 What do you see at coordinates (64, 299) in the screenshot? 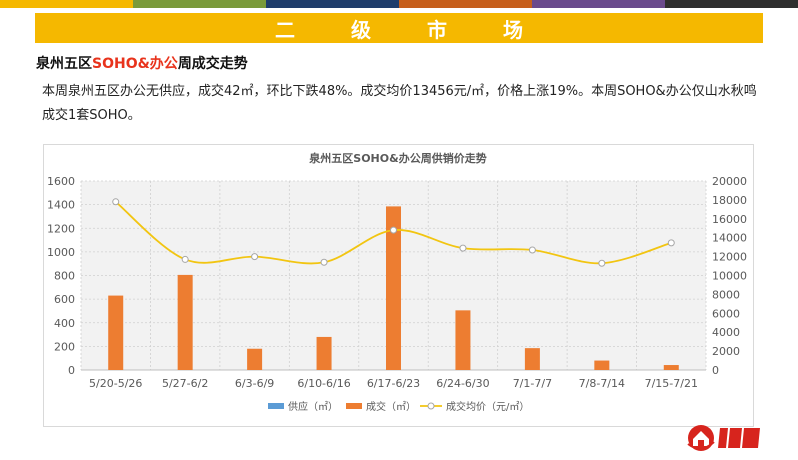
I see `y-left-tick-label: 600` at bounding box center [64, 299].